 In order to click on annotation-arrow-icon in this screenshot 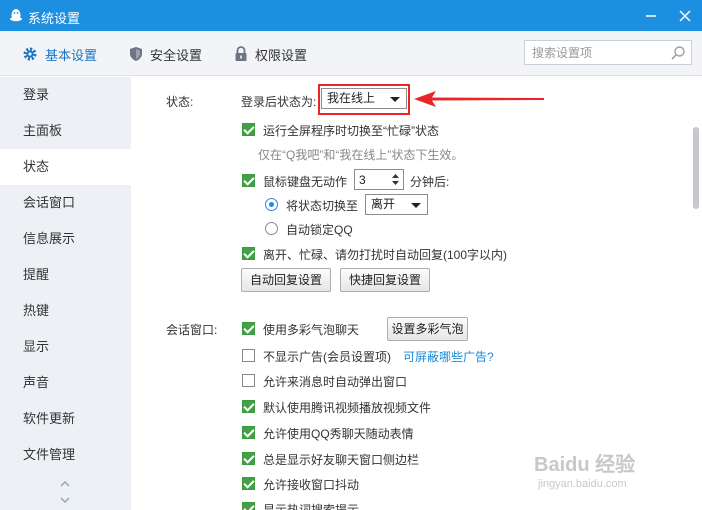, I will do `click(479, 99)`.